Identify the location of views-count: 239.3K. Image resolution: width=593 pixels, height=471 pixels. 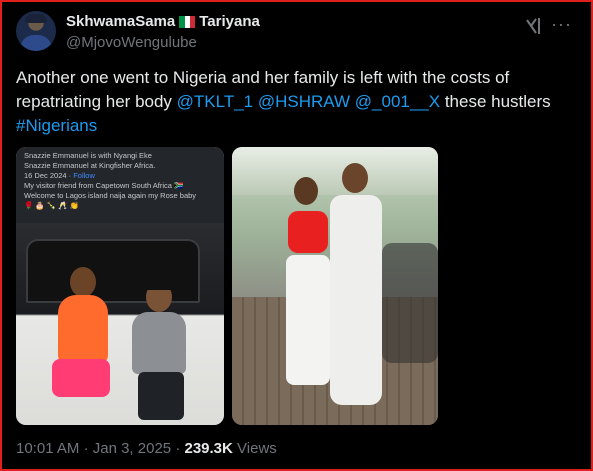
(208, 448).